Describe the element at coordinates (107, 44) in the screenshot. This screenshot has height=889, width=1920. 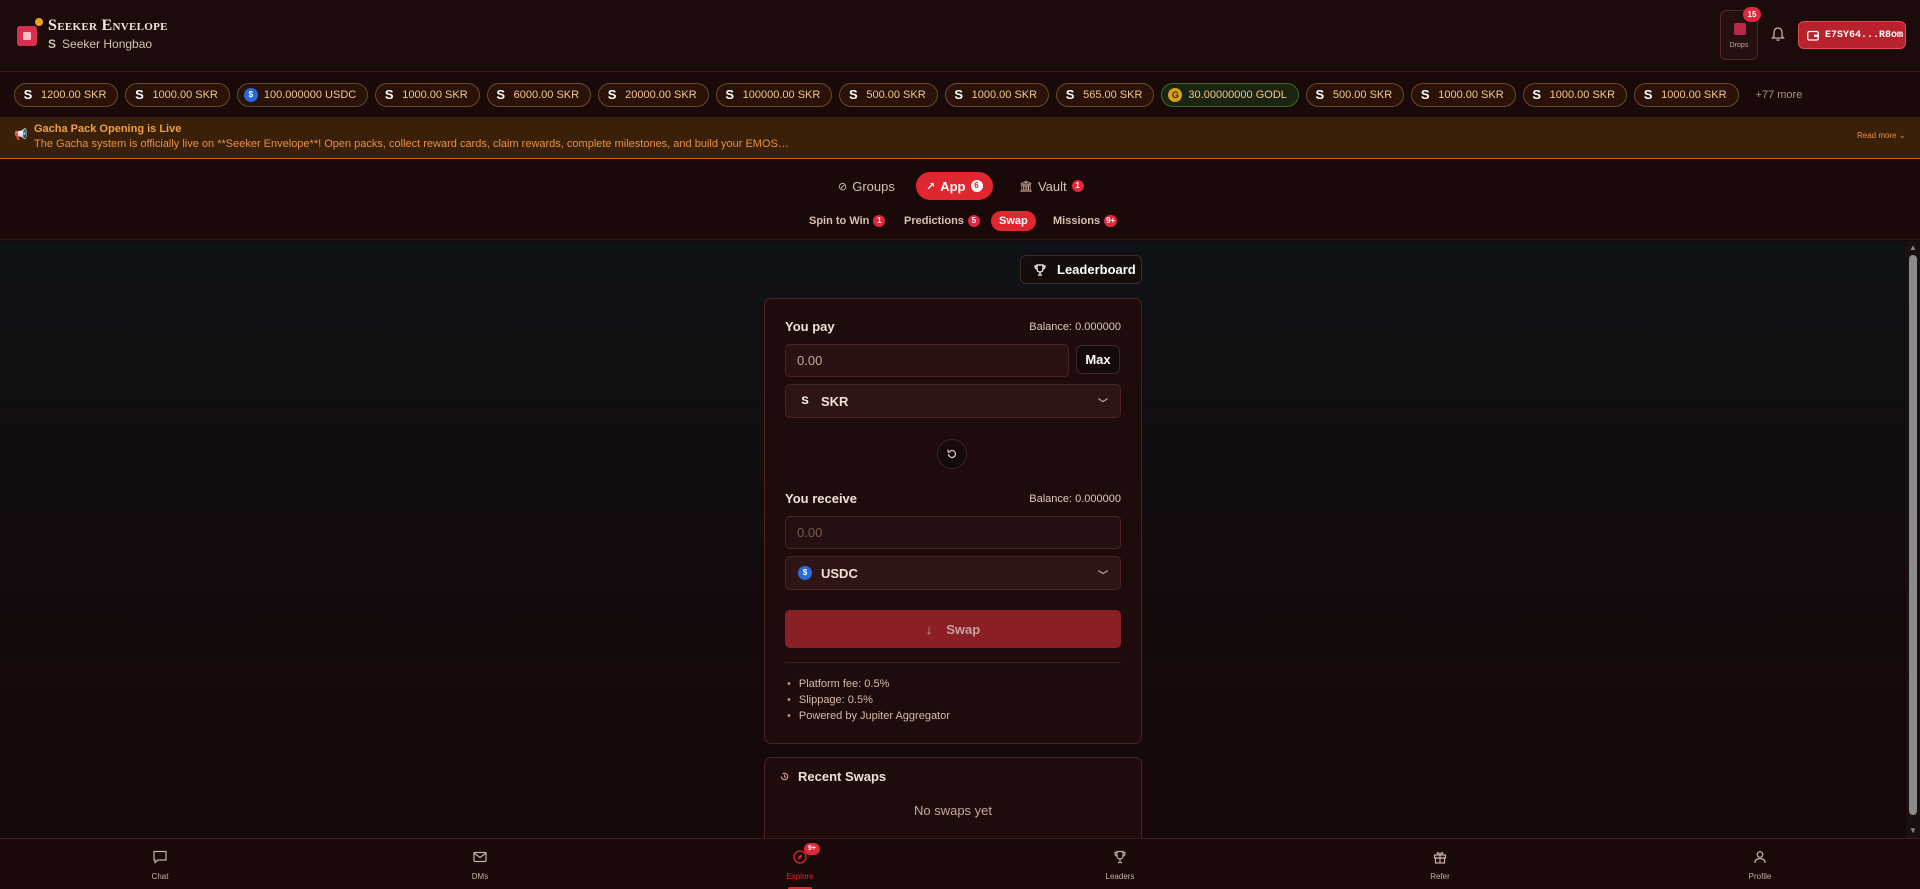
I see `app-subtitle-text: Seeker Hongbao` at that location.